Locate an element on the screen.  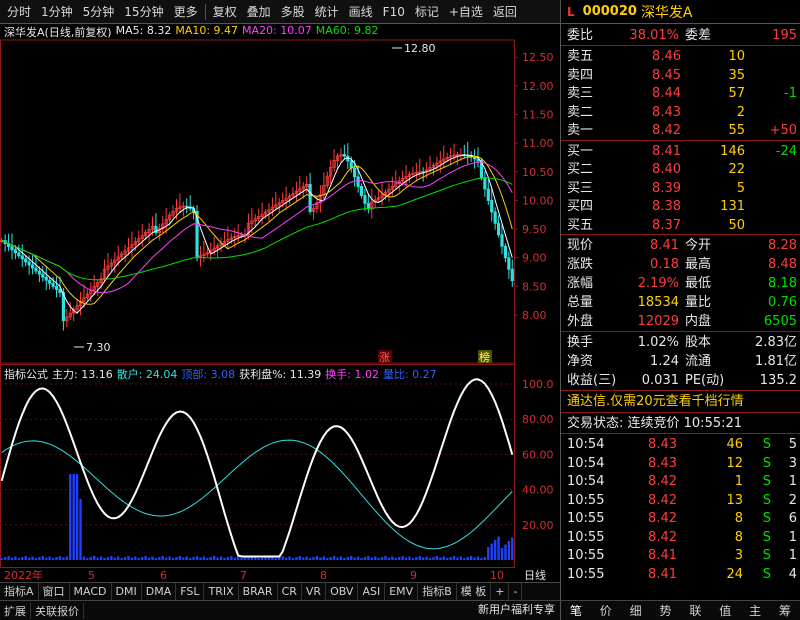
indicator-tab-5: FSL is located at coordinates (190, 591).